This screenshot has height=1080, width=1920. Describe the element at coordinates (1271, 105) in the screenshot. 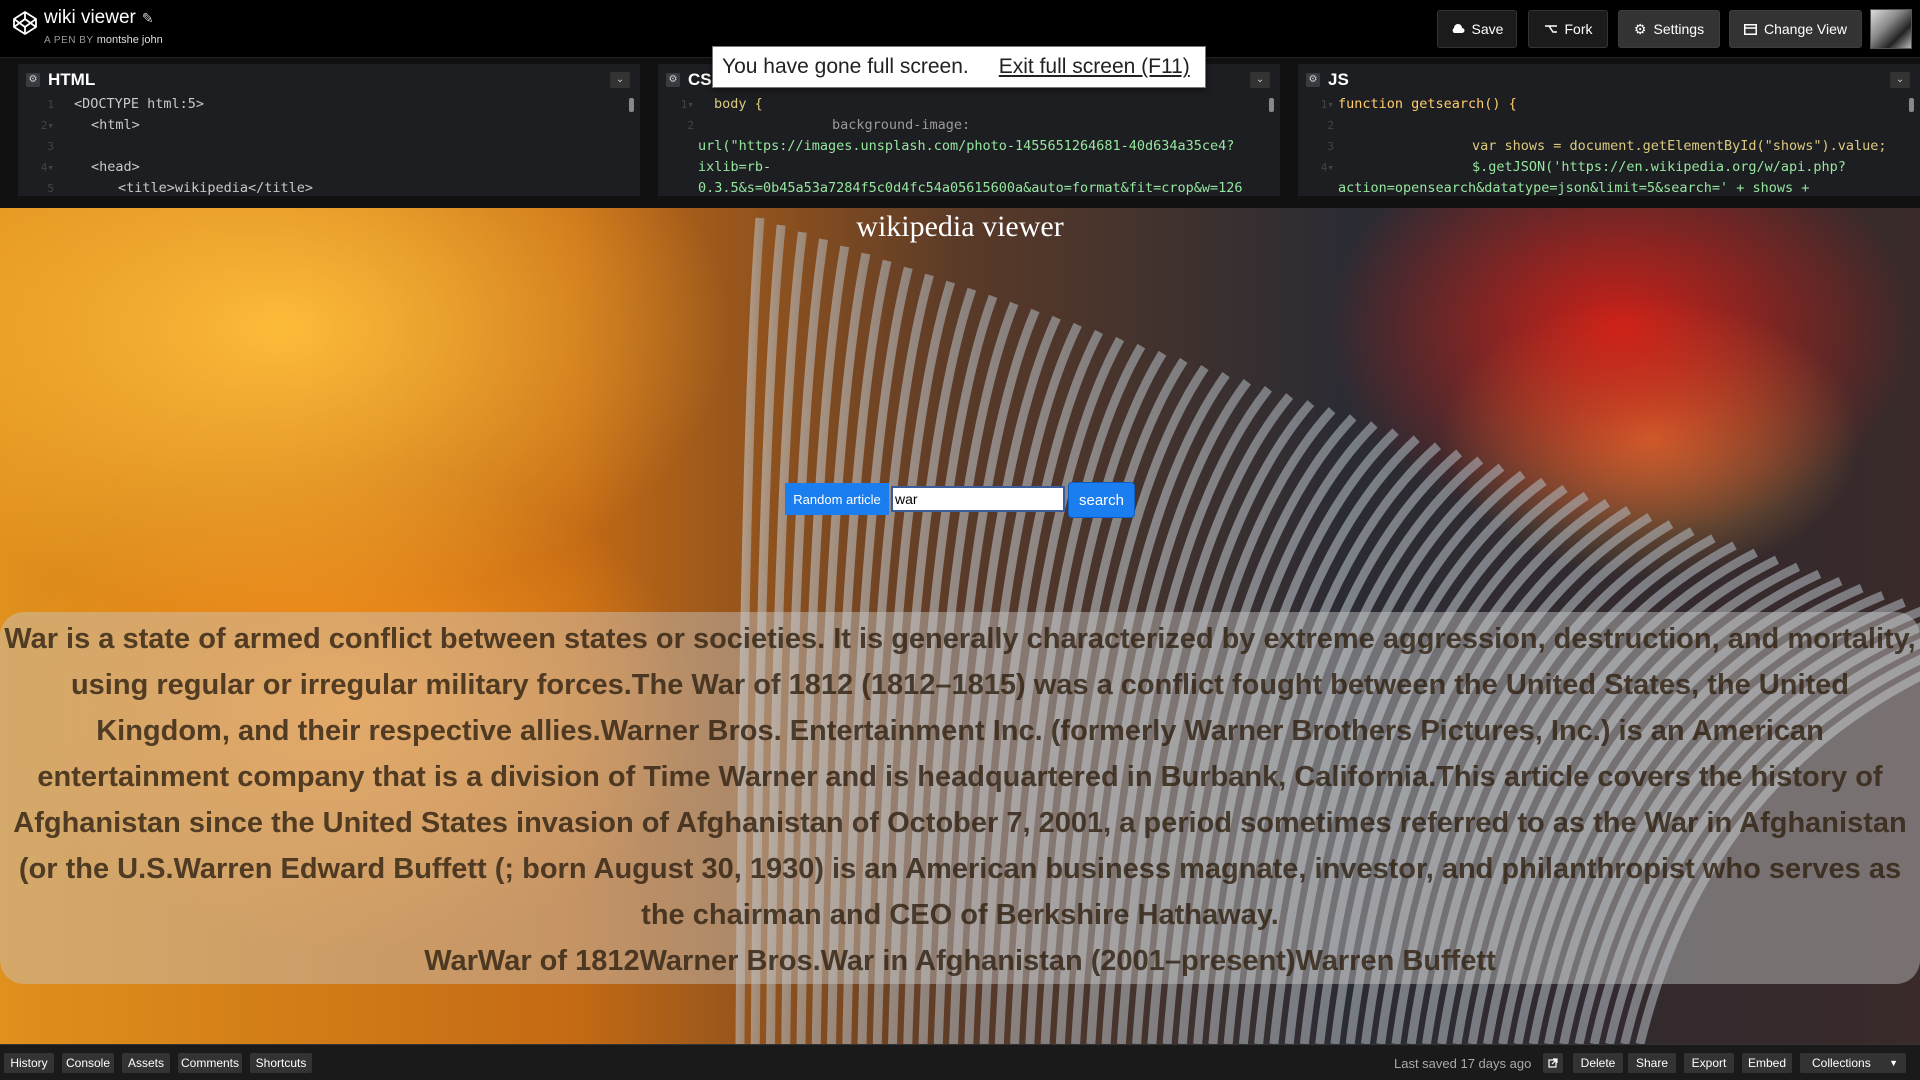

I see `css-scrollbar` at that location.